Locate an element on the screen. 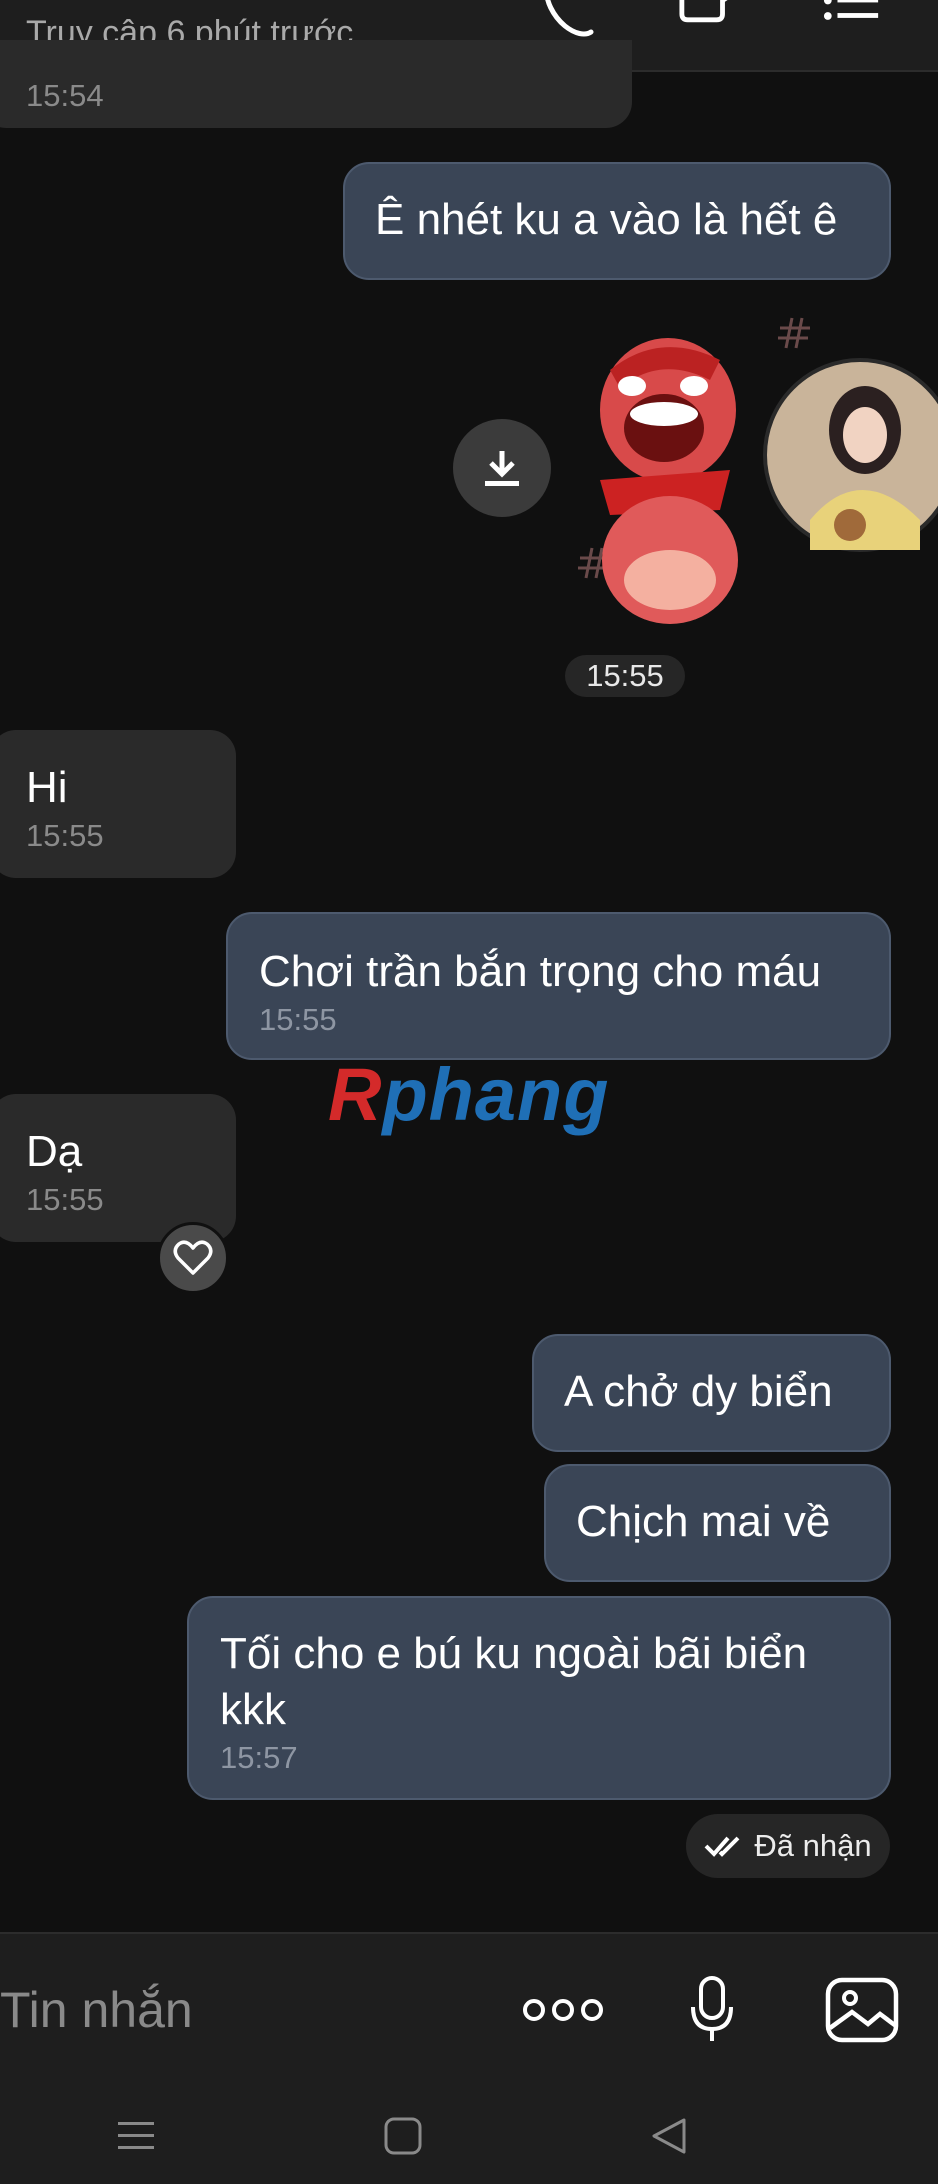  message-text: A chở dy biển is located at coordinates (698, 1391).